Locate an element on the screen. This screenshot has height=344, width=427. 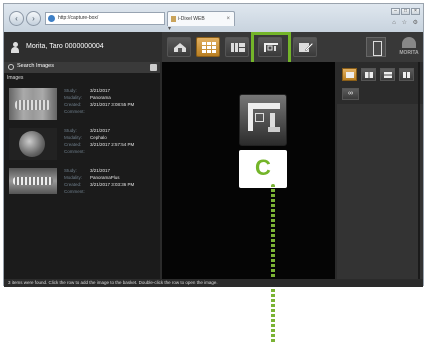
logout-icon is located at coordinates (376, 47).